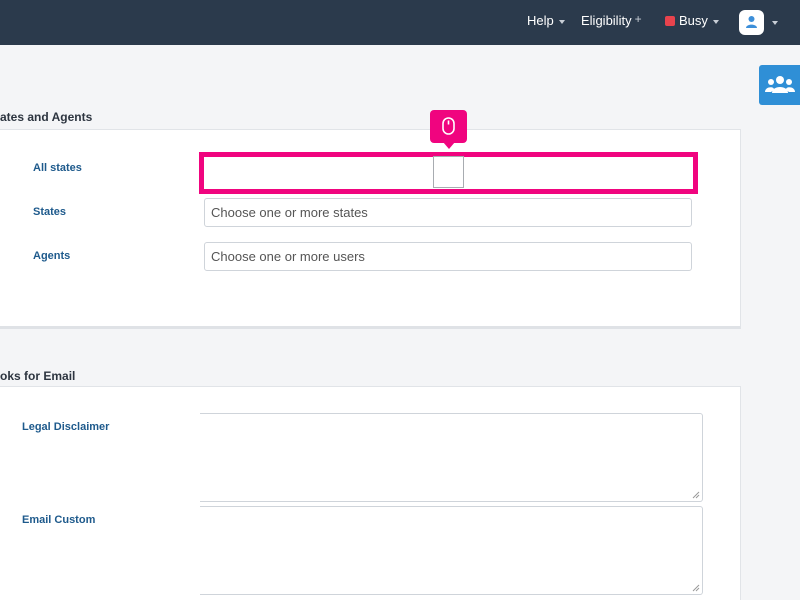 This screenshot has width=800, height=600. Describe the element at coordinates (451, 457) in the screenshot. I see `legal-disclaimer-textarea` at that location.